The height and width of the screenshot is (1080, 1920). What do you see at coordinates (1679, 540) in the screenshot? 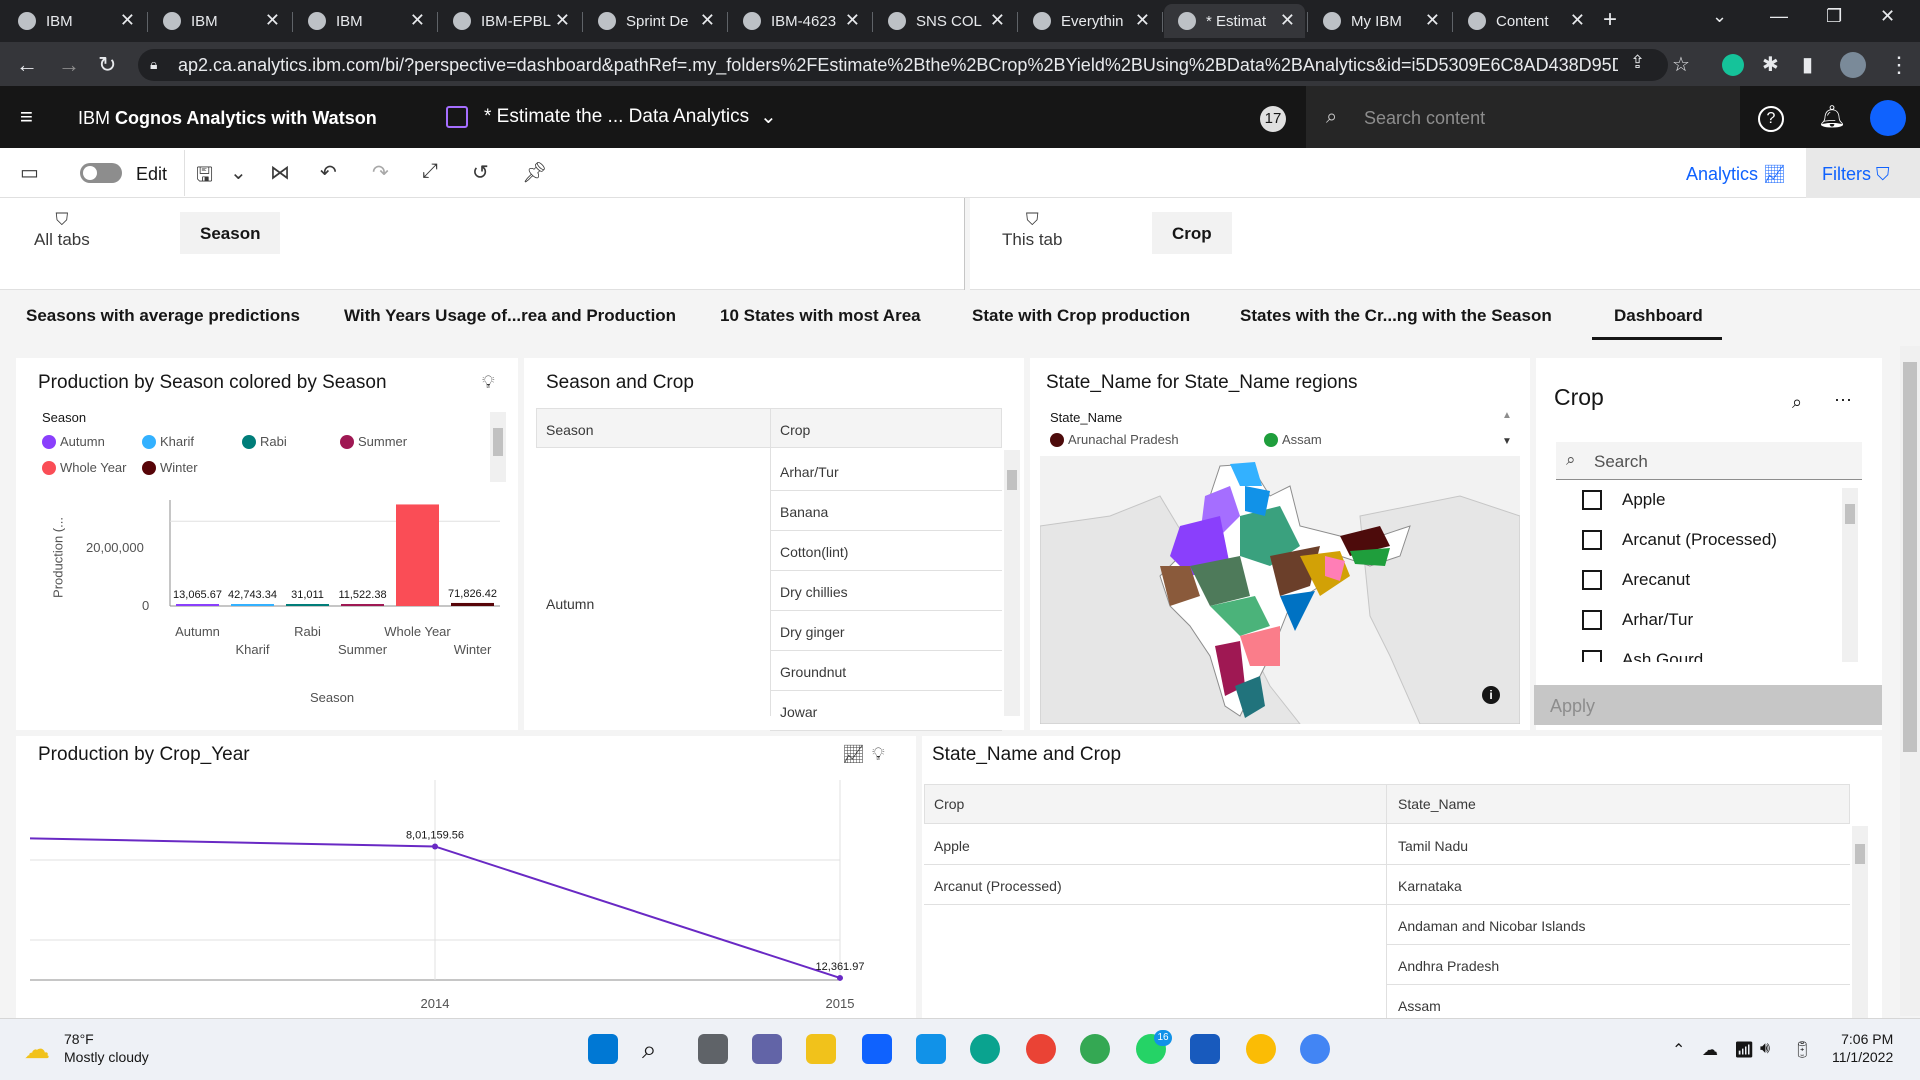
I see `crop-checkbox-item: Arcanut (Processed)` at bounding box center [1679, 540].